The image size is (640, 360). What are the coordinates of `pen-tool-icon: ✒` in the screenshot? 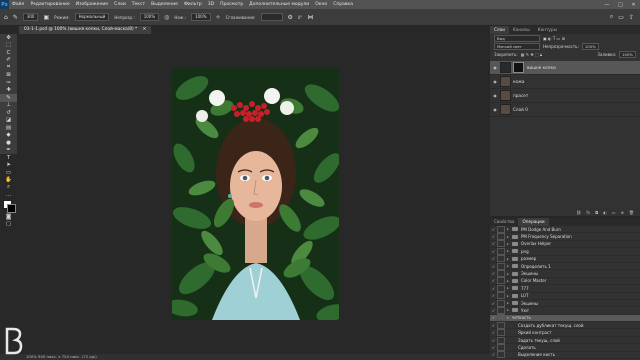 It's located at (8, 151).